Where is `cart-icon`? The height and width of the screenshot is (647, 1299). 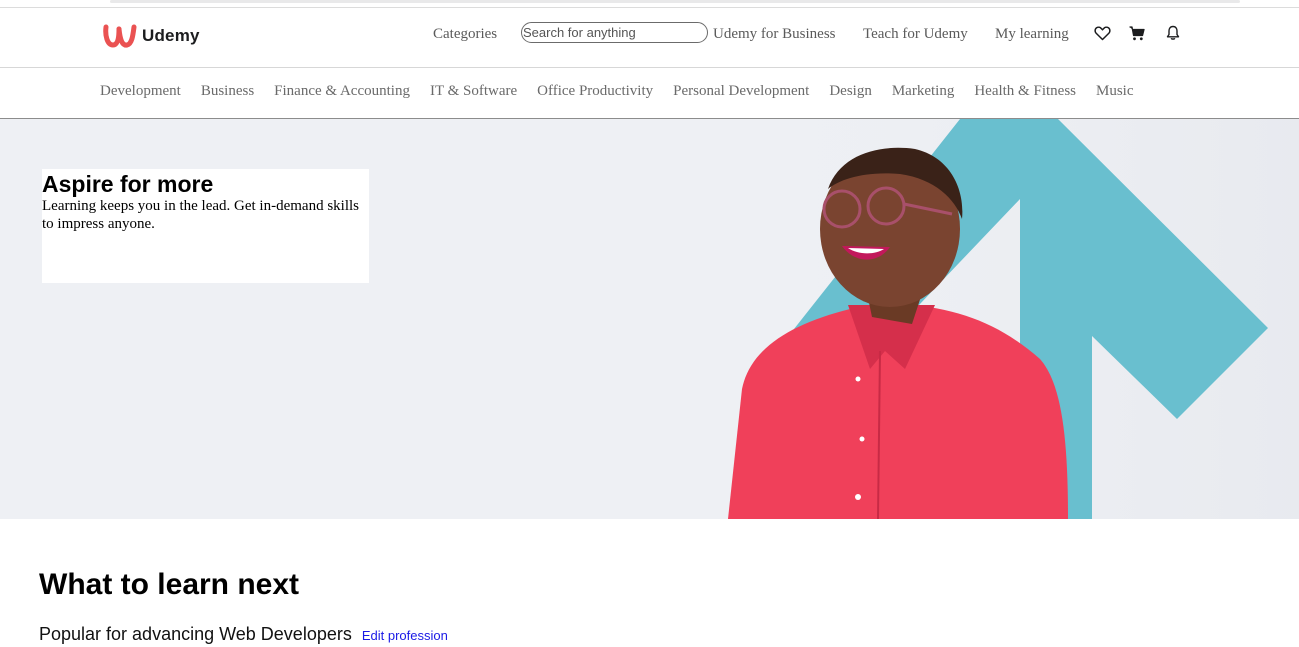
cart-icon is located at coordinates (1137, 32).